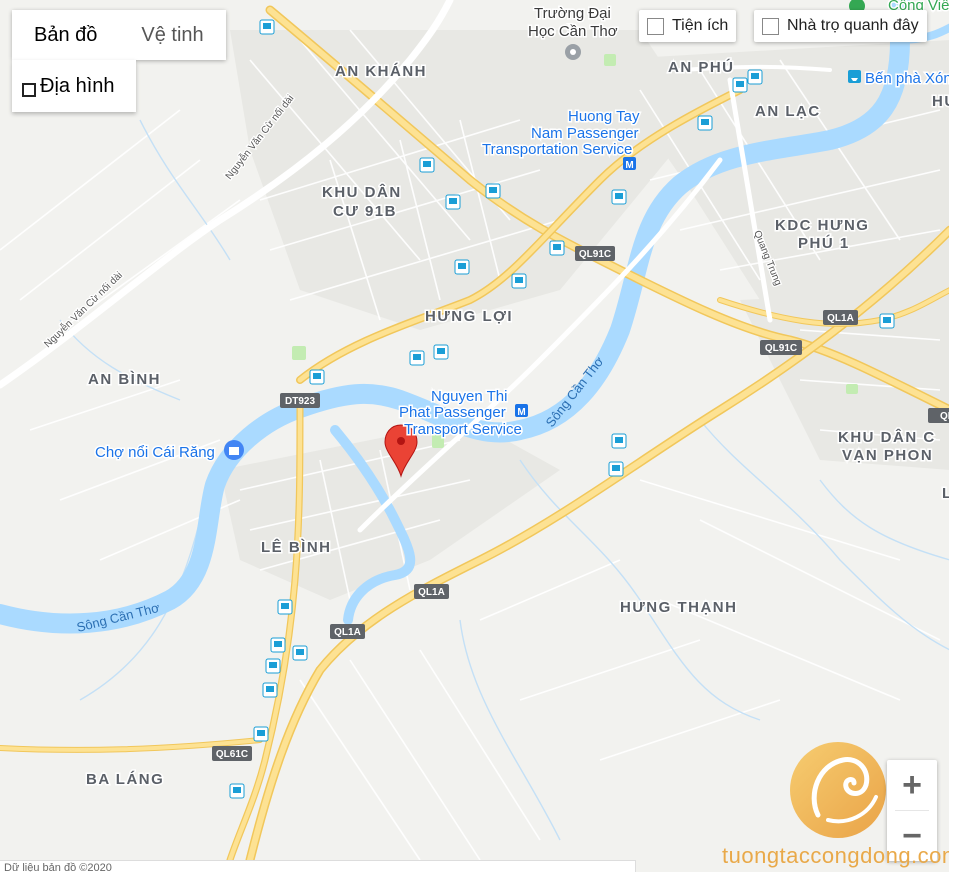 The width and height of the screenshot is (953, 872). I want to click on svg-text: QL61C, so click(232, 754).